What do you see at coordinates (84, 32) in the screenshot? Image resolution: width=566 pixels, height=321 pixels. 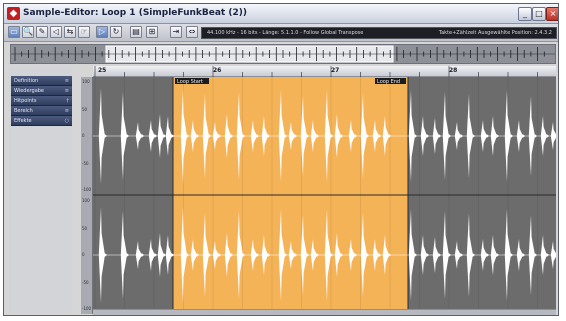 I see `hand-icon: ☞` at bounding box center [84, 32].